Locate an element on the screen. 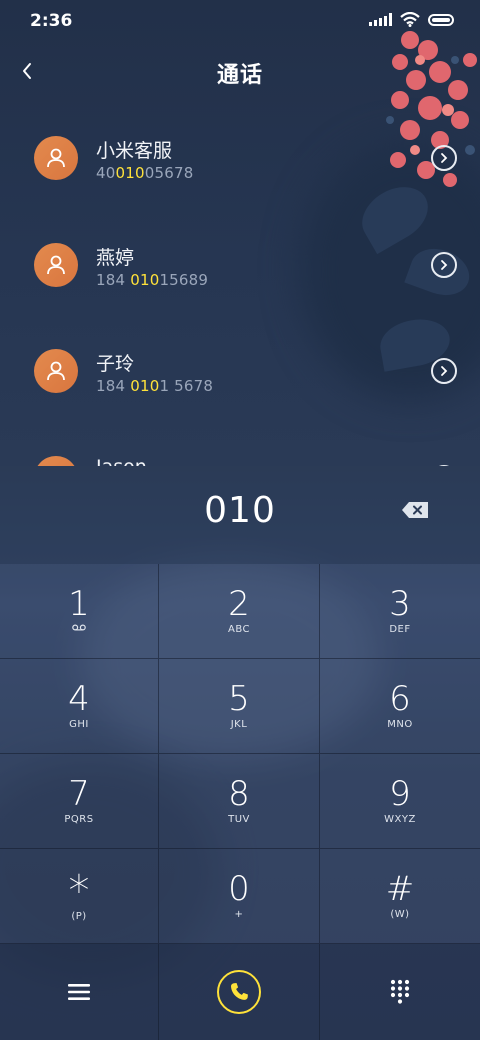 The width and height of the screenshot is (480, 1040). header: 通话 is located at coordinates (240, 72).